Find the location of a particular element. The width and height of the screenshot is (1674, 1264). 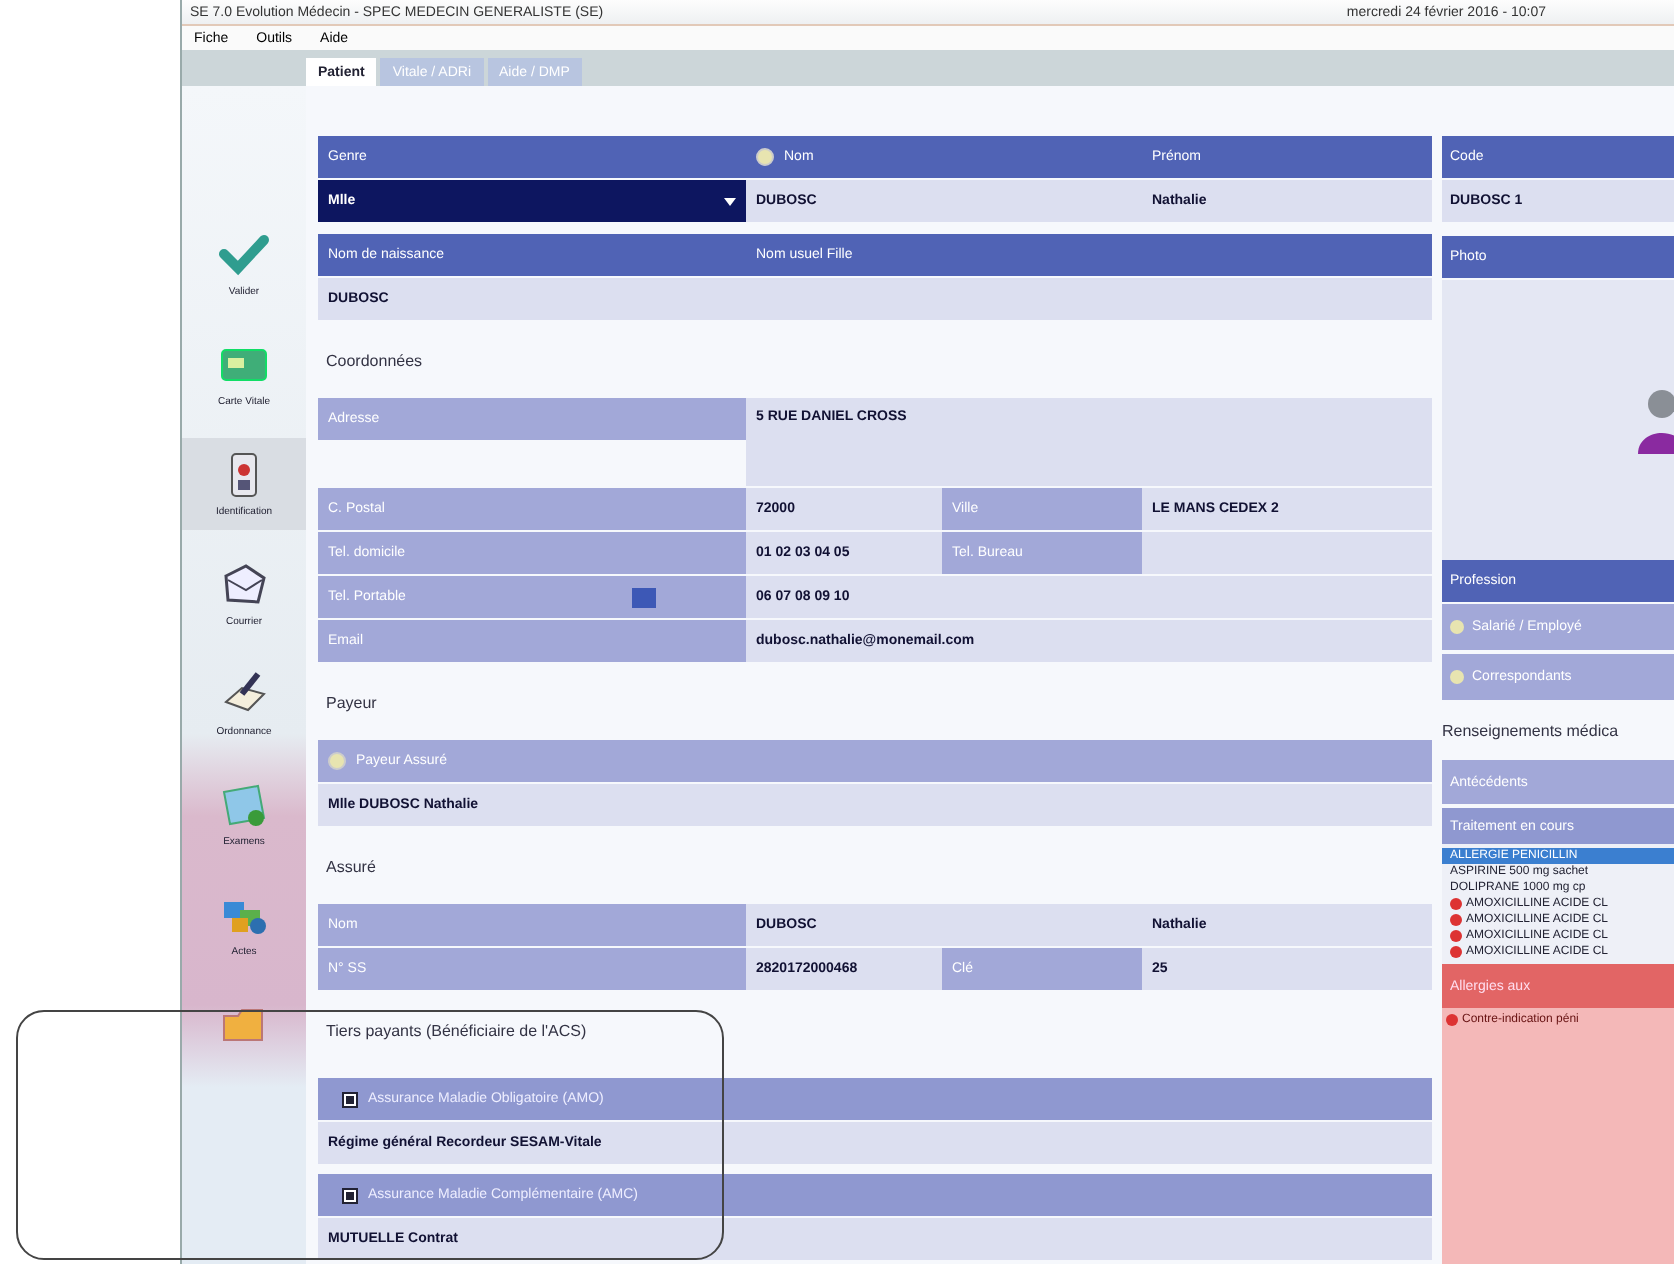

section-title: Payeur is located at coordinates (351, 703).